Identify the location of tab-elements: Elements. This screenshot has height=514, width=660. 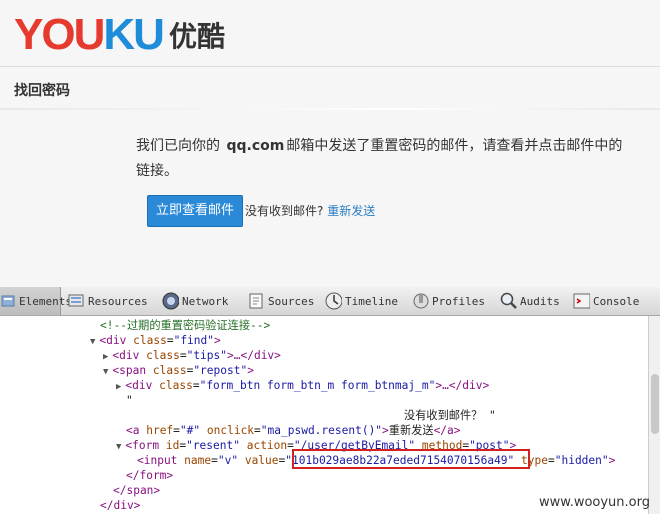
(36, 301).